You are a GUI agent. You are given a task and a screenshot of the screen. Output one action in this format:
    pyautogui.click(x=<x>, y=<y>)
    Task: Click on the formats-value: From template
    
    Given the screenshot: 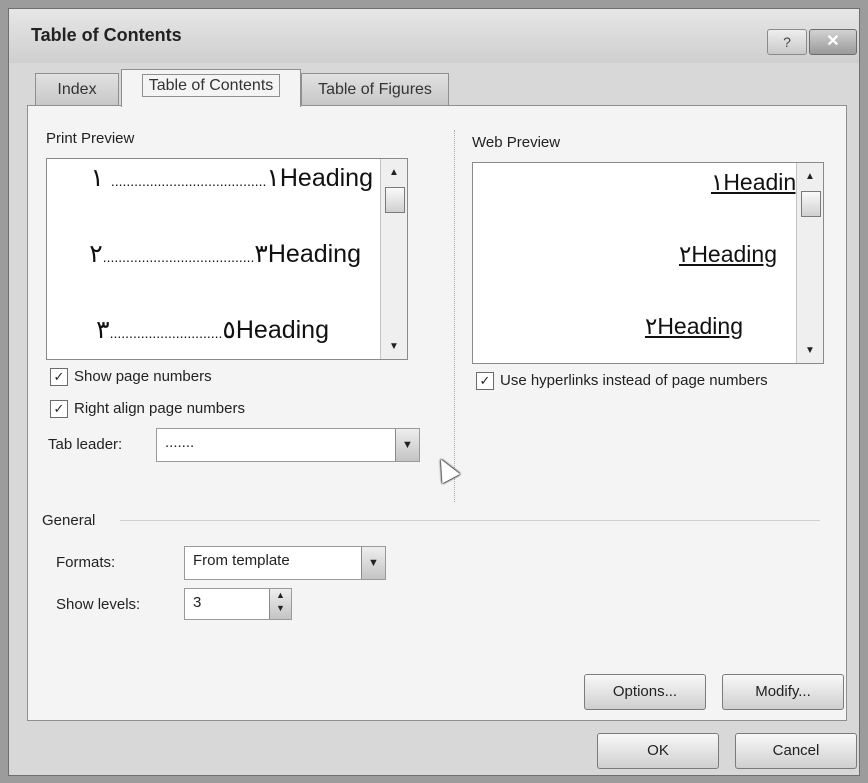 What is the action you would take?
    pyautogui.click(x=241, y=560)
    